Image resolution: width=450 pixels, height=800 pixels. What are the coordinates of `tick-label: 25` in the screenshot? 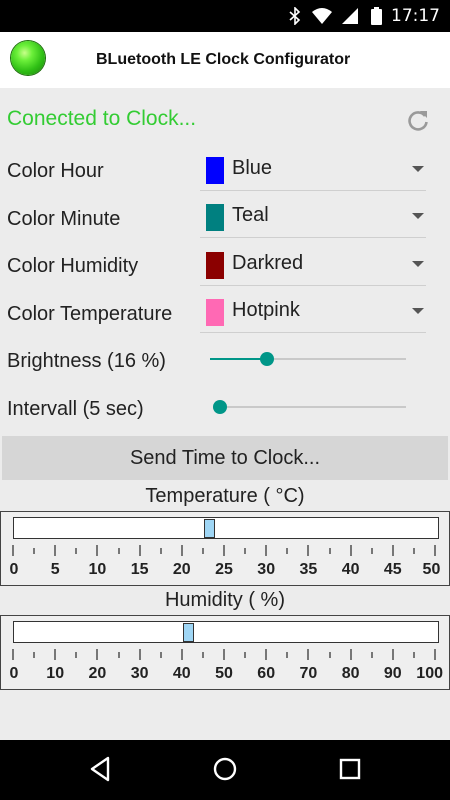 It's located at (224, 569).